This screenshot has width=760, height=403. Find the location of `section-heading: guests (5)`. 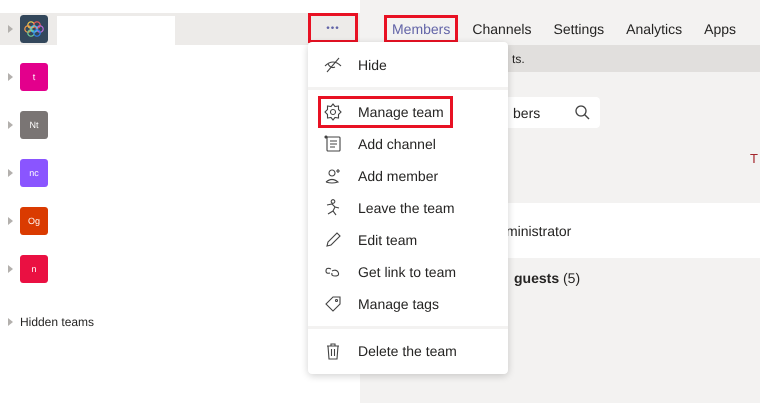

section-heading: guests (5) is located at coordinates (547, 278).